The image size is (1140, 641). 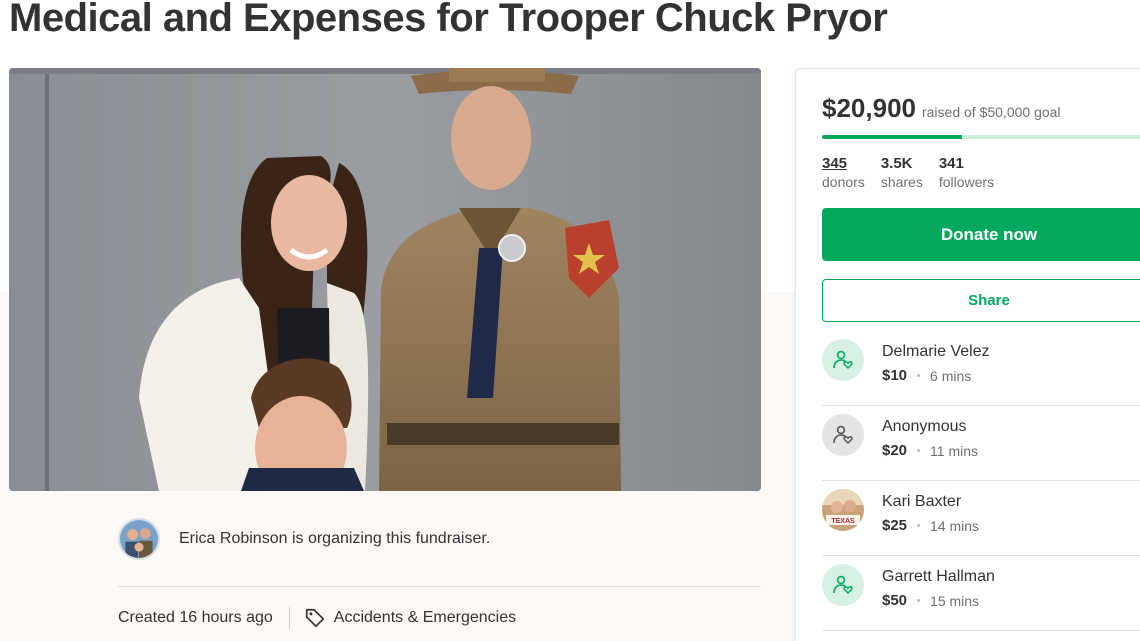 I want to click on amount-raised: $20,900, so click(x=869, y=108).